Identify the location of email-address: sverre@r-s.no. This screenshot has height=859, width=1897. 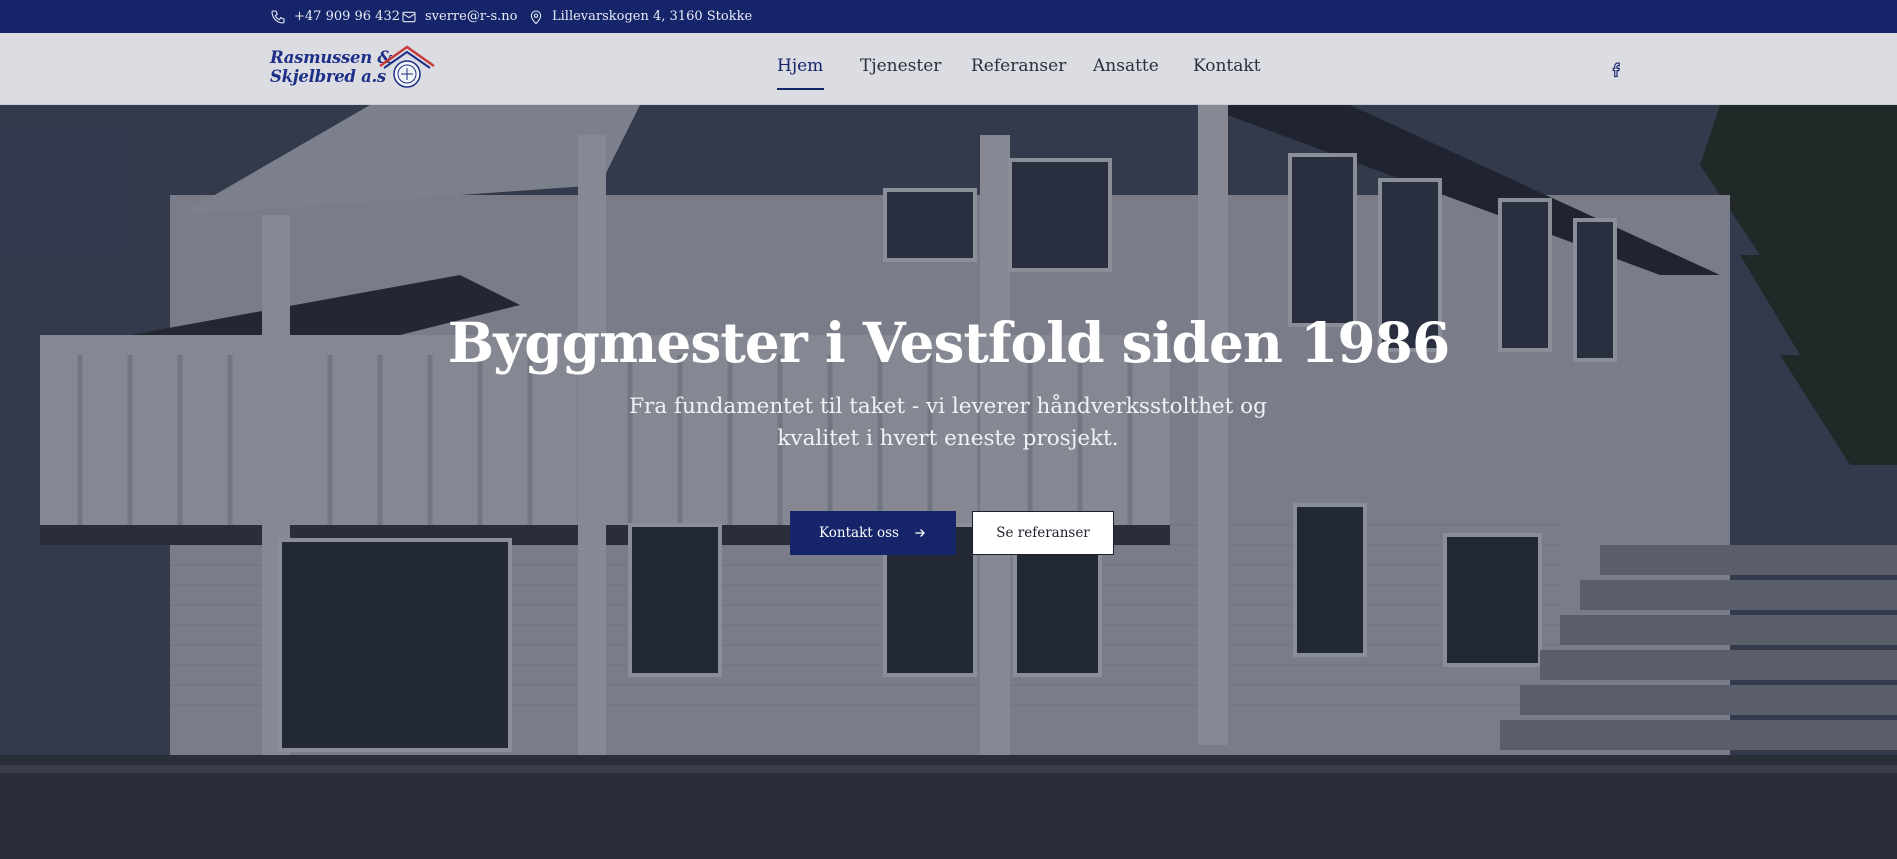
(471, 16).